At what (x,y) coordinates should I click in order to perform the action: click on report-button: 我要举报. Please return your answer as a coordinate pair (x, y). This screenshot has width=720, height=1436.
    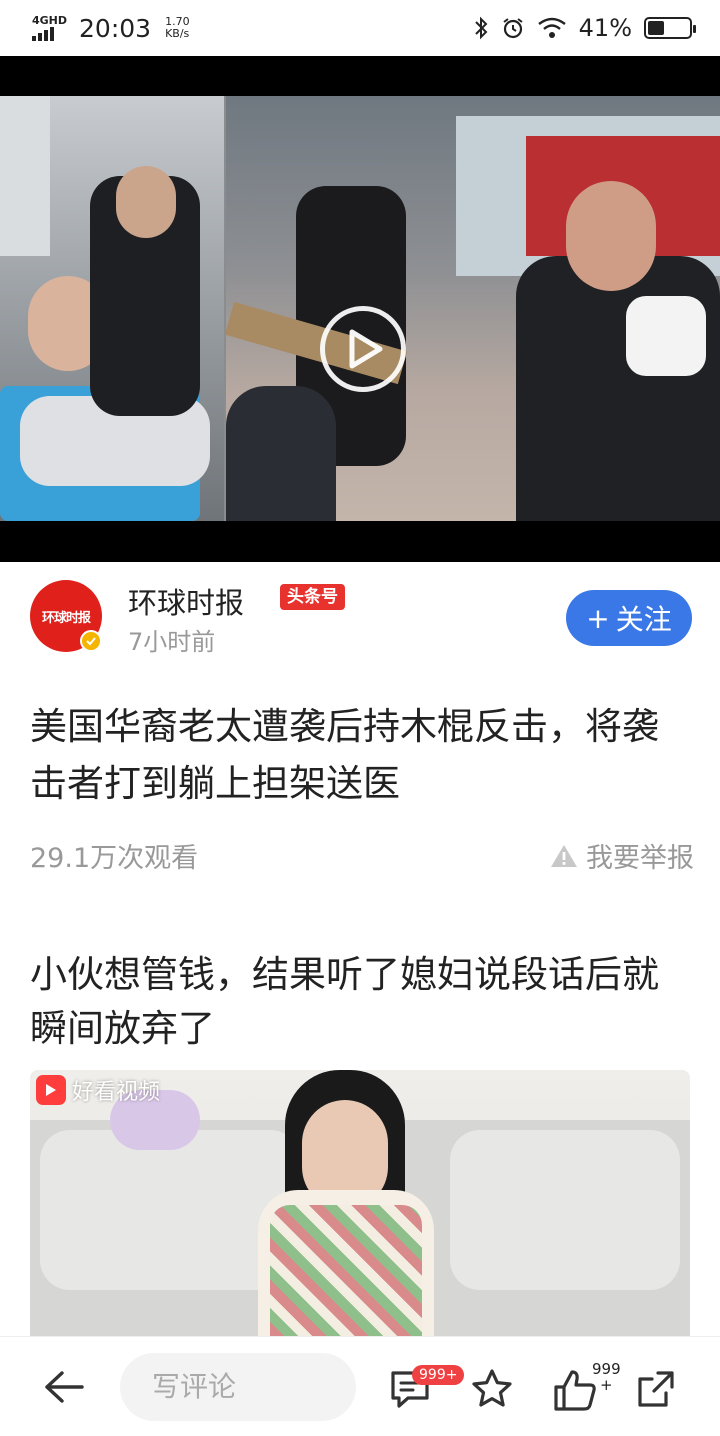
    Looking at the image, I should click on (622, 855).